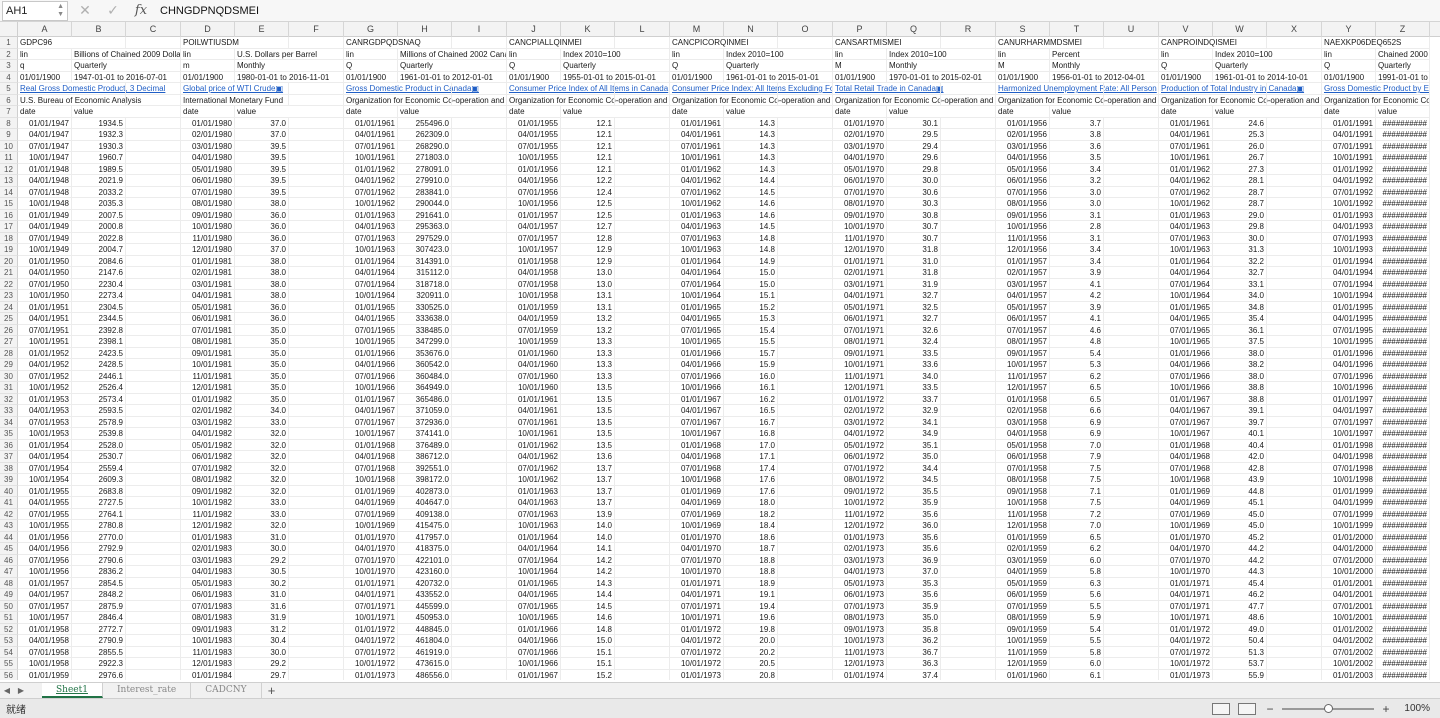  Describe the element at coordinates (425, 342) in the screenshot. I see `cell-h: 347299.0` at that location.